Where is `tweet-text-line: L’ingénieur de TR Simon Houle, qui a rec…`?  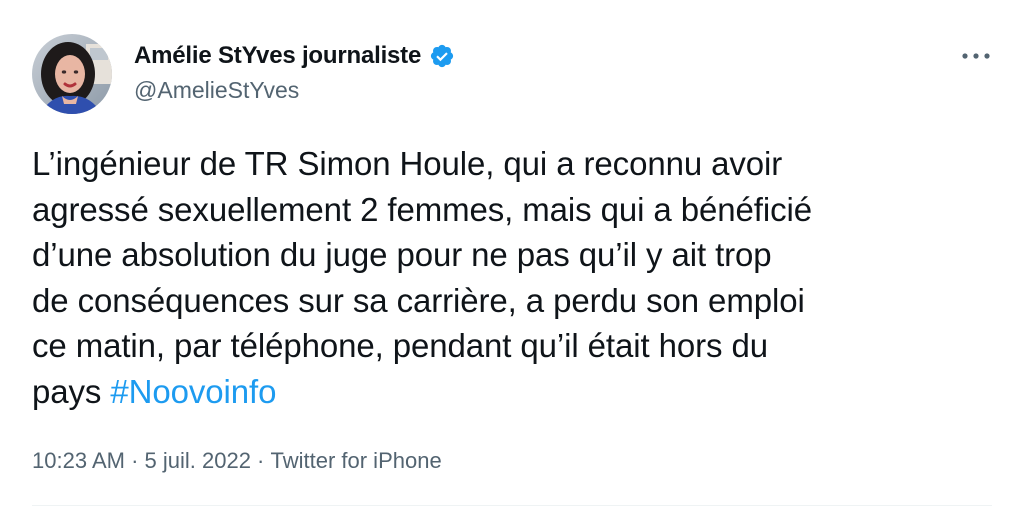
tweet-text-line: L’ingénieur de TR Simon Houle, qui a rec… is located at coordinates (407, 163).